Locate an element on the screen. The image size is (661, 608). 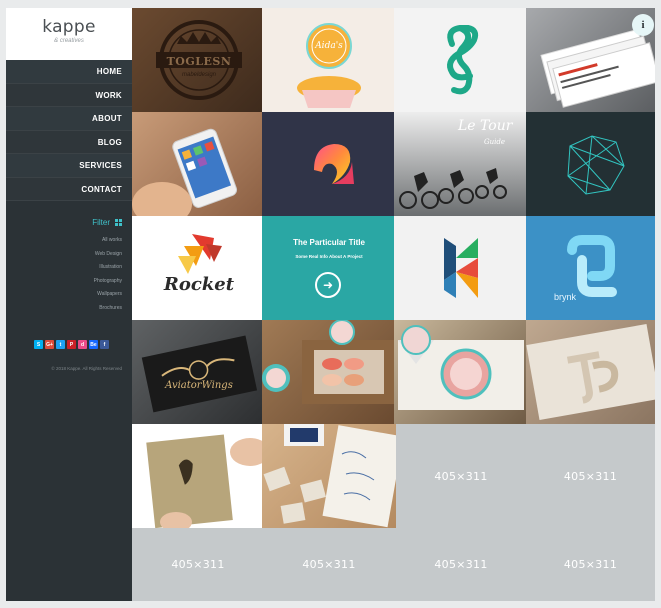
nav-item-services: SERVICES is located at coordinates (69, 166).